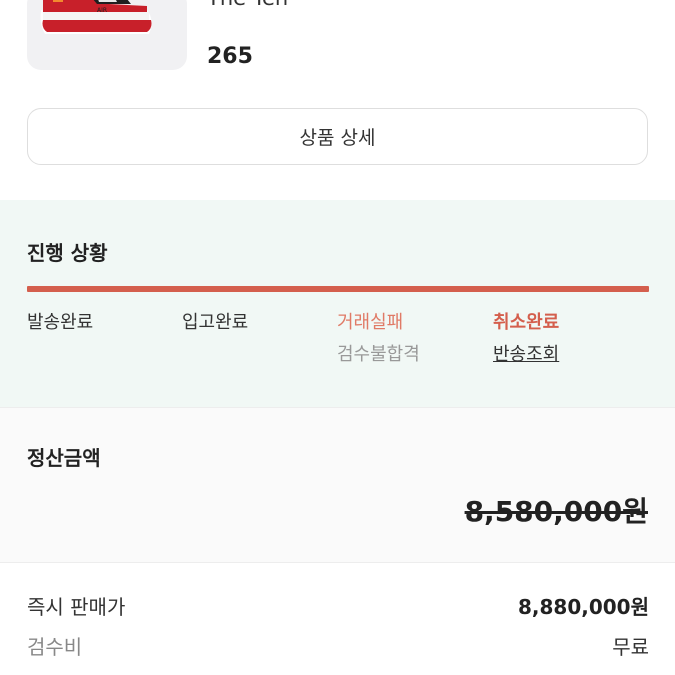 The image size is (675, 675). Describe the element at coordinates (64, 458) in the screenshot. I see `settlement-title: 정산금액` at that location.